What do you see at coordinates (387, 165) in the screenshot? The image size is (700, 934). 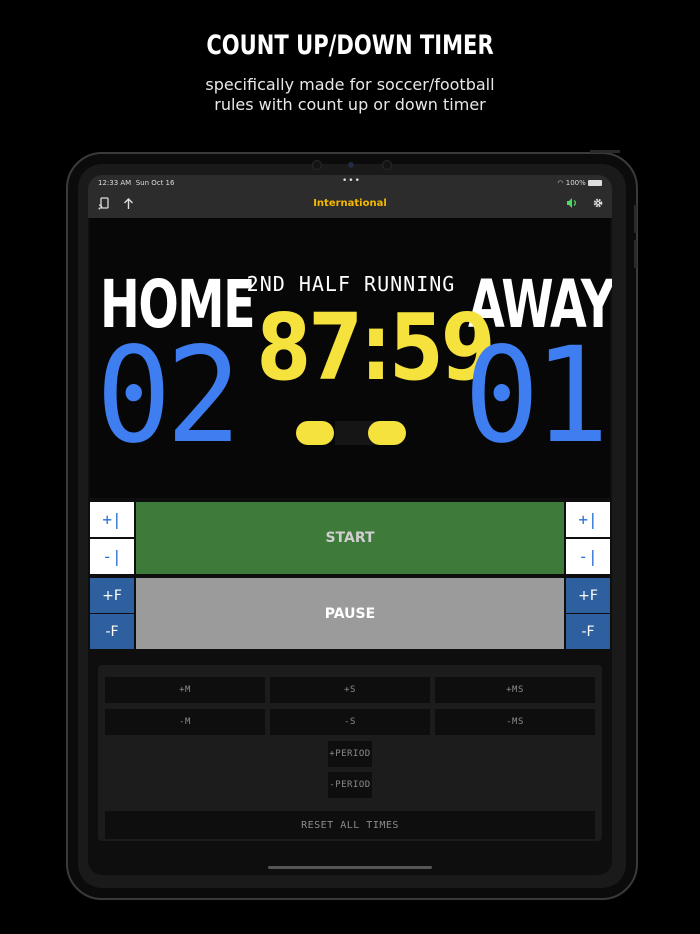 I see `front-sensor-right` at bounding box center [387, 165].